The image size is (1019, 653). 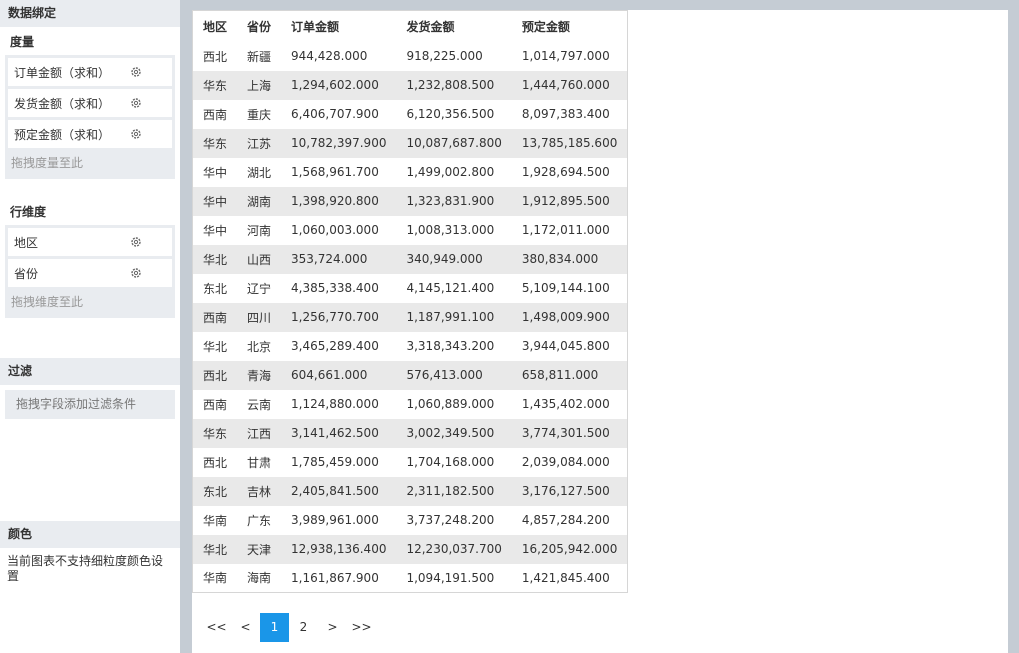 I want to click on cell-province: 四川, so click(x=259, y=317).